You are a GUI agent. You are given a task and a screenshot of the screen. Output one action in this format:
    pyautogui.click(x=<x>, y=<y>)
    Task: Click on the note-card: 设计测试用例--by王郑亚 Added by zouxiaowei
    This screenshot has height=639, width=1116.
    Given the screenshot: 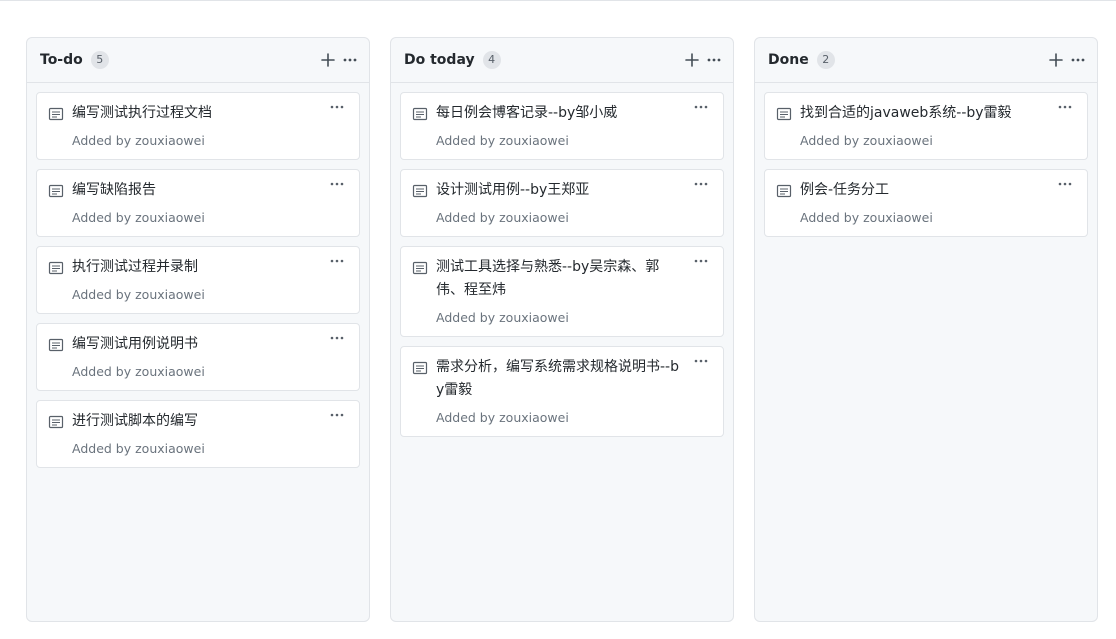 What is the action you would take?
    pyautogui.click(x=562, y=203)
    